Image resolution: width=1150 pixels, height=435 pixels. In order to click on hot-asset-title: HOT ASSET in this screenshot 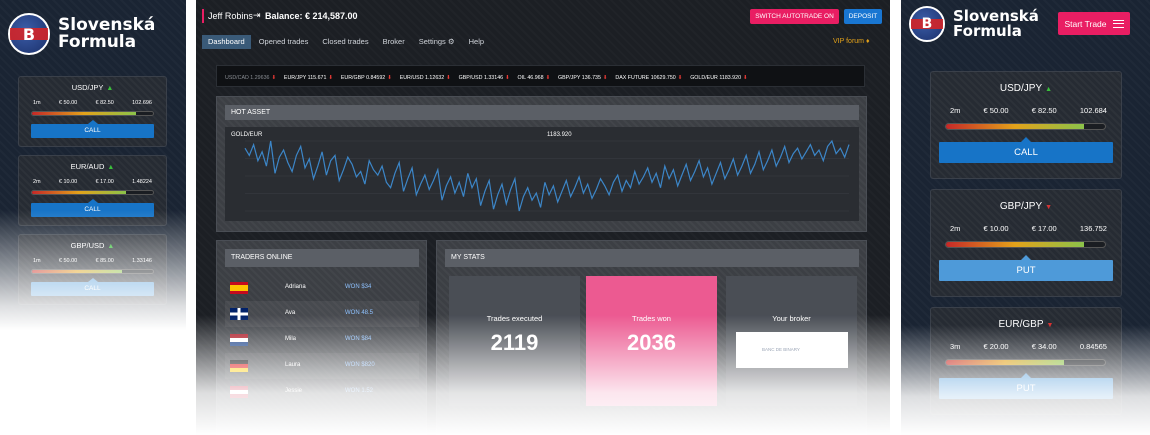, I will do `click(542, 112)`.